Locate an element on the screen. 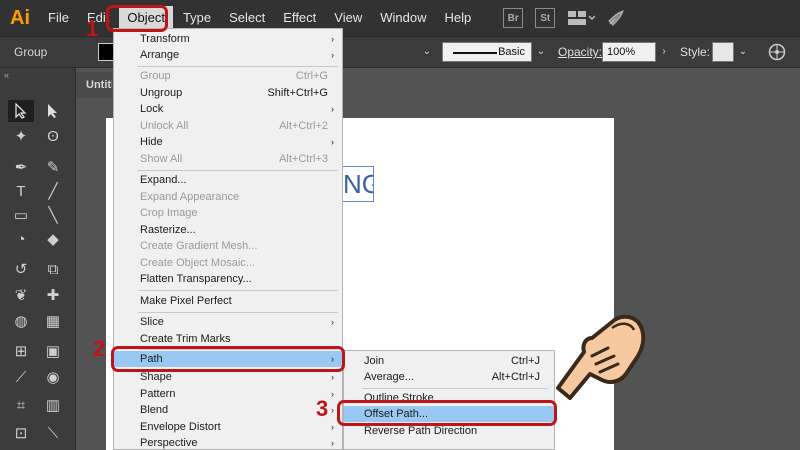 The height and width of the screenshot is (450, 800). annotation-ring-path is located at coordinates (228, 359).